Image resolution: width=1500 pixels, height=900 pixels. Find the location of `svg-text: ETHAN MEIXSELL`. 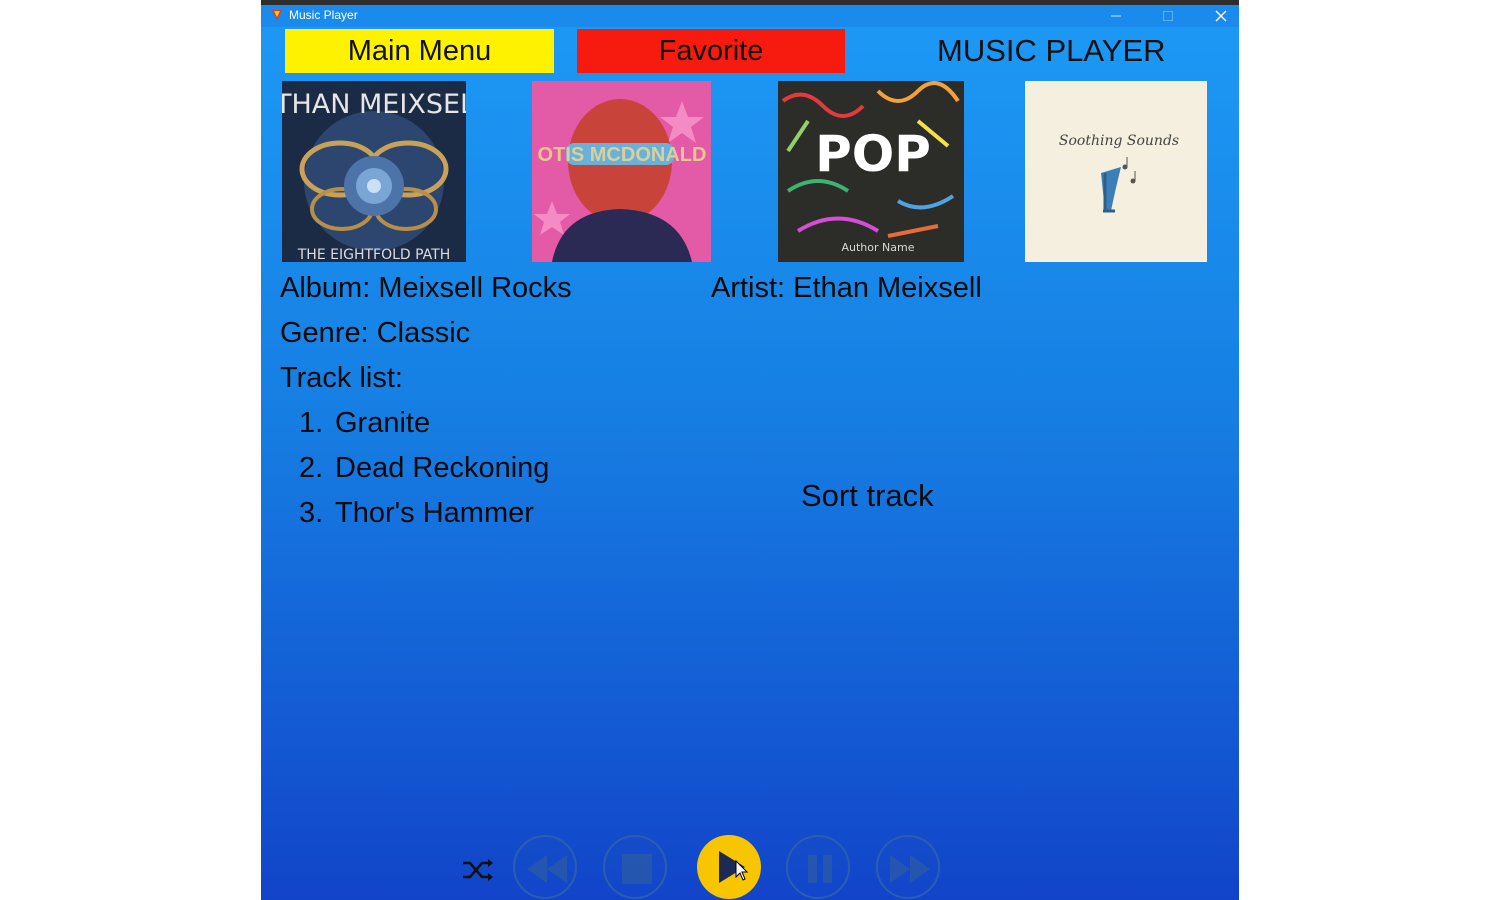

svg-text: ETHAN MEIXSELL is located at coordinates (374, 104).